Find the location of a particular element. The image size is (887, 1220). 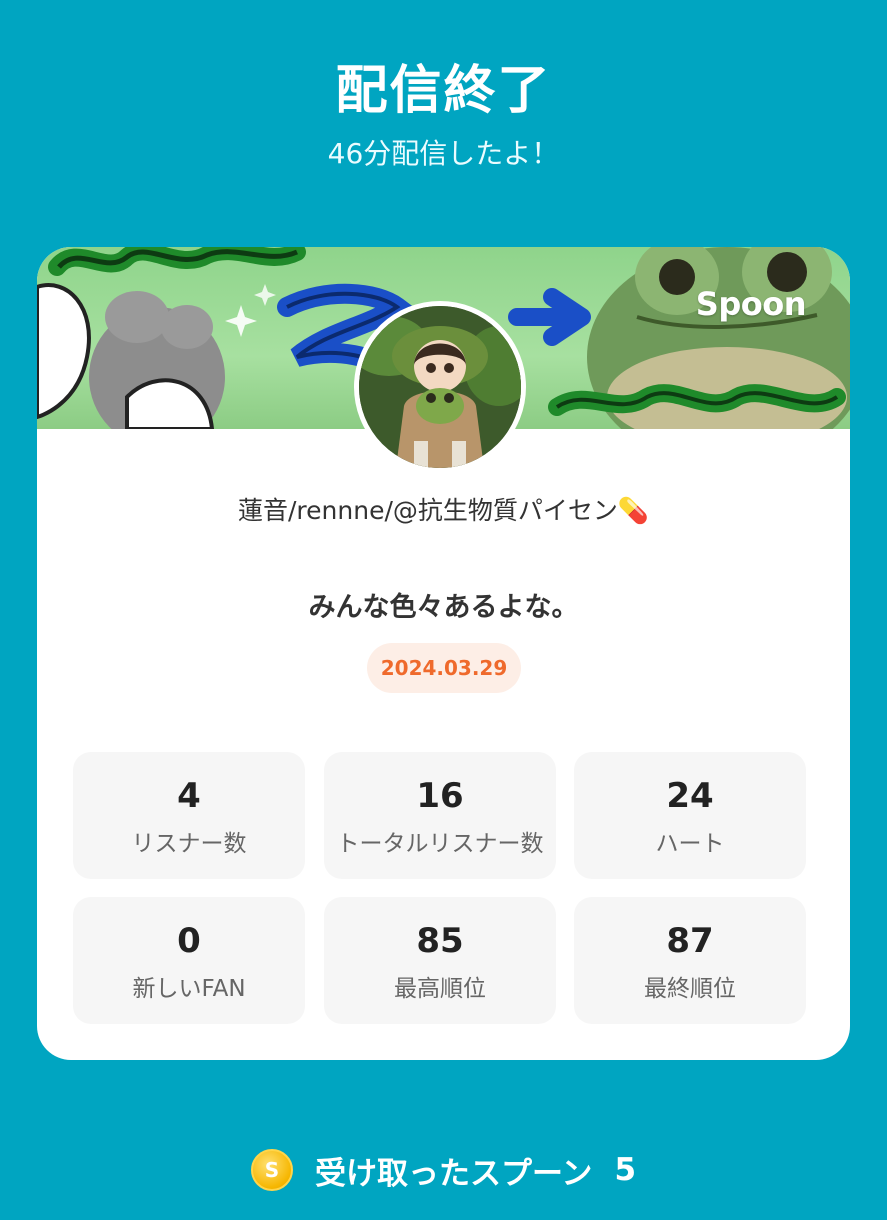

stat-label: リスナー数 is located at coordinates (189, 844).